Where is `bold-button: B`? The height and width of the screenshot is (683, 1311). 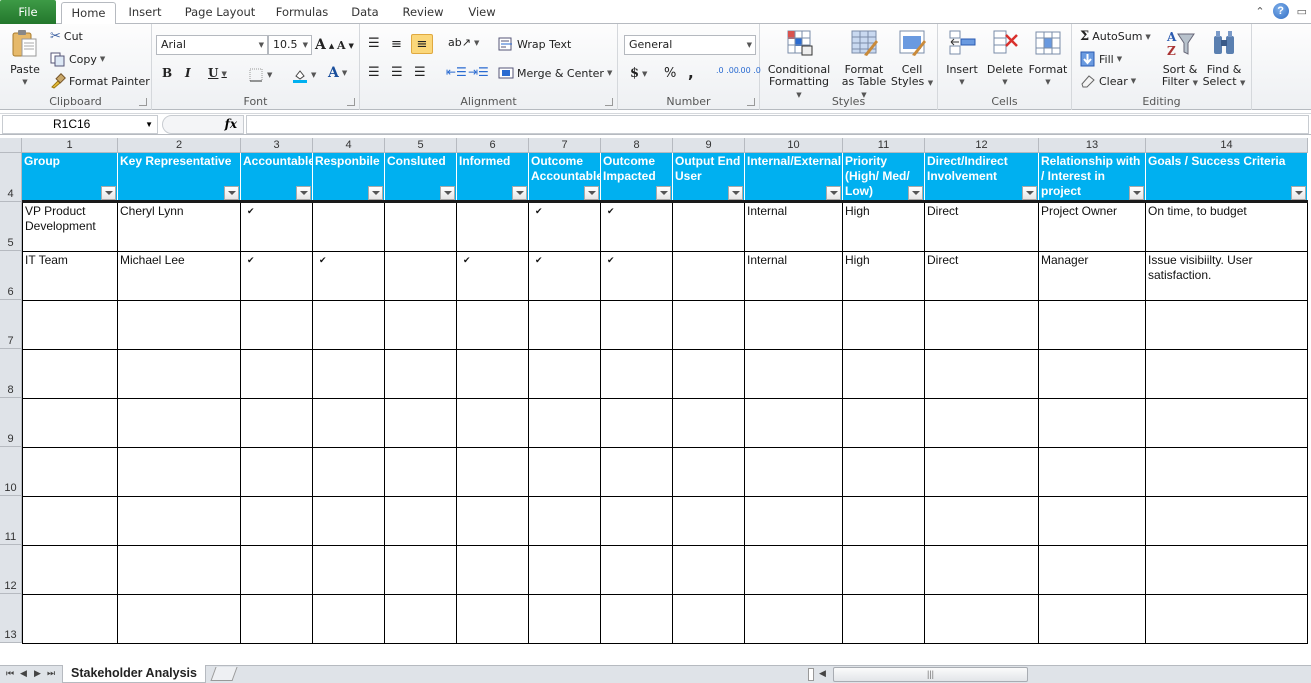 bold-button: B is located at coordinates (167, 73).